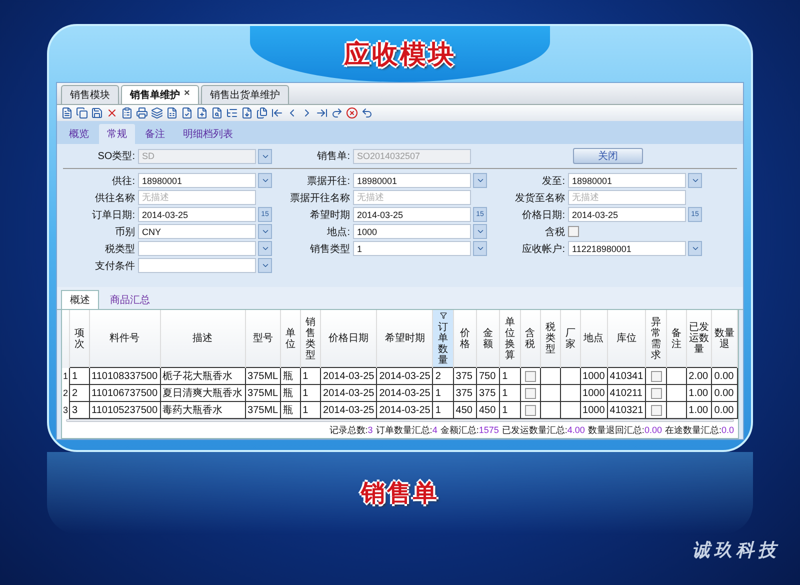  Describe the element at coordinates (626, 339) in the screenshot. I see `column-header: 库位` at that location.